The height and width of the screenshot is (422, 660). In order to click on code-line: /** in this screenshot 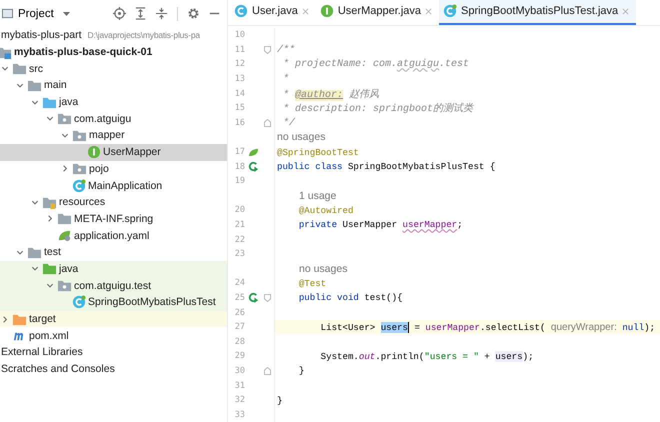, I will do `click(286, 50)`.